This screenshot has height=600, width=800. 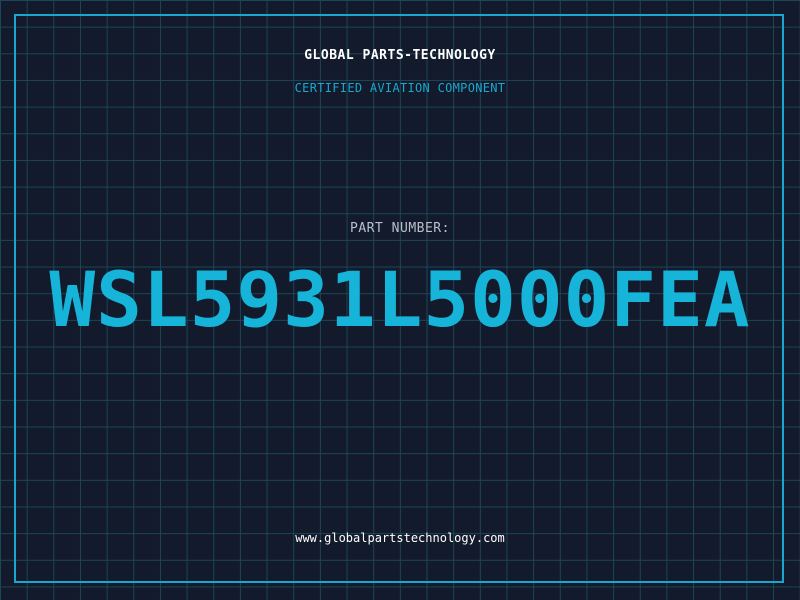 I want to click on part-number-label: PART NUMBER:, so click(x=400, y=228).